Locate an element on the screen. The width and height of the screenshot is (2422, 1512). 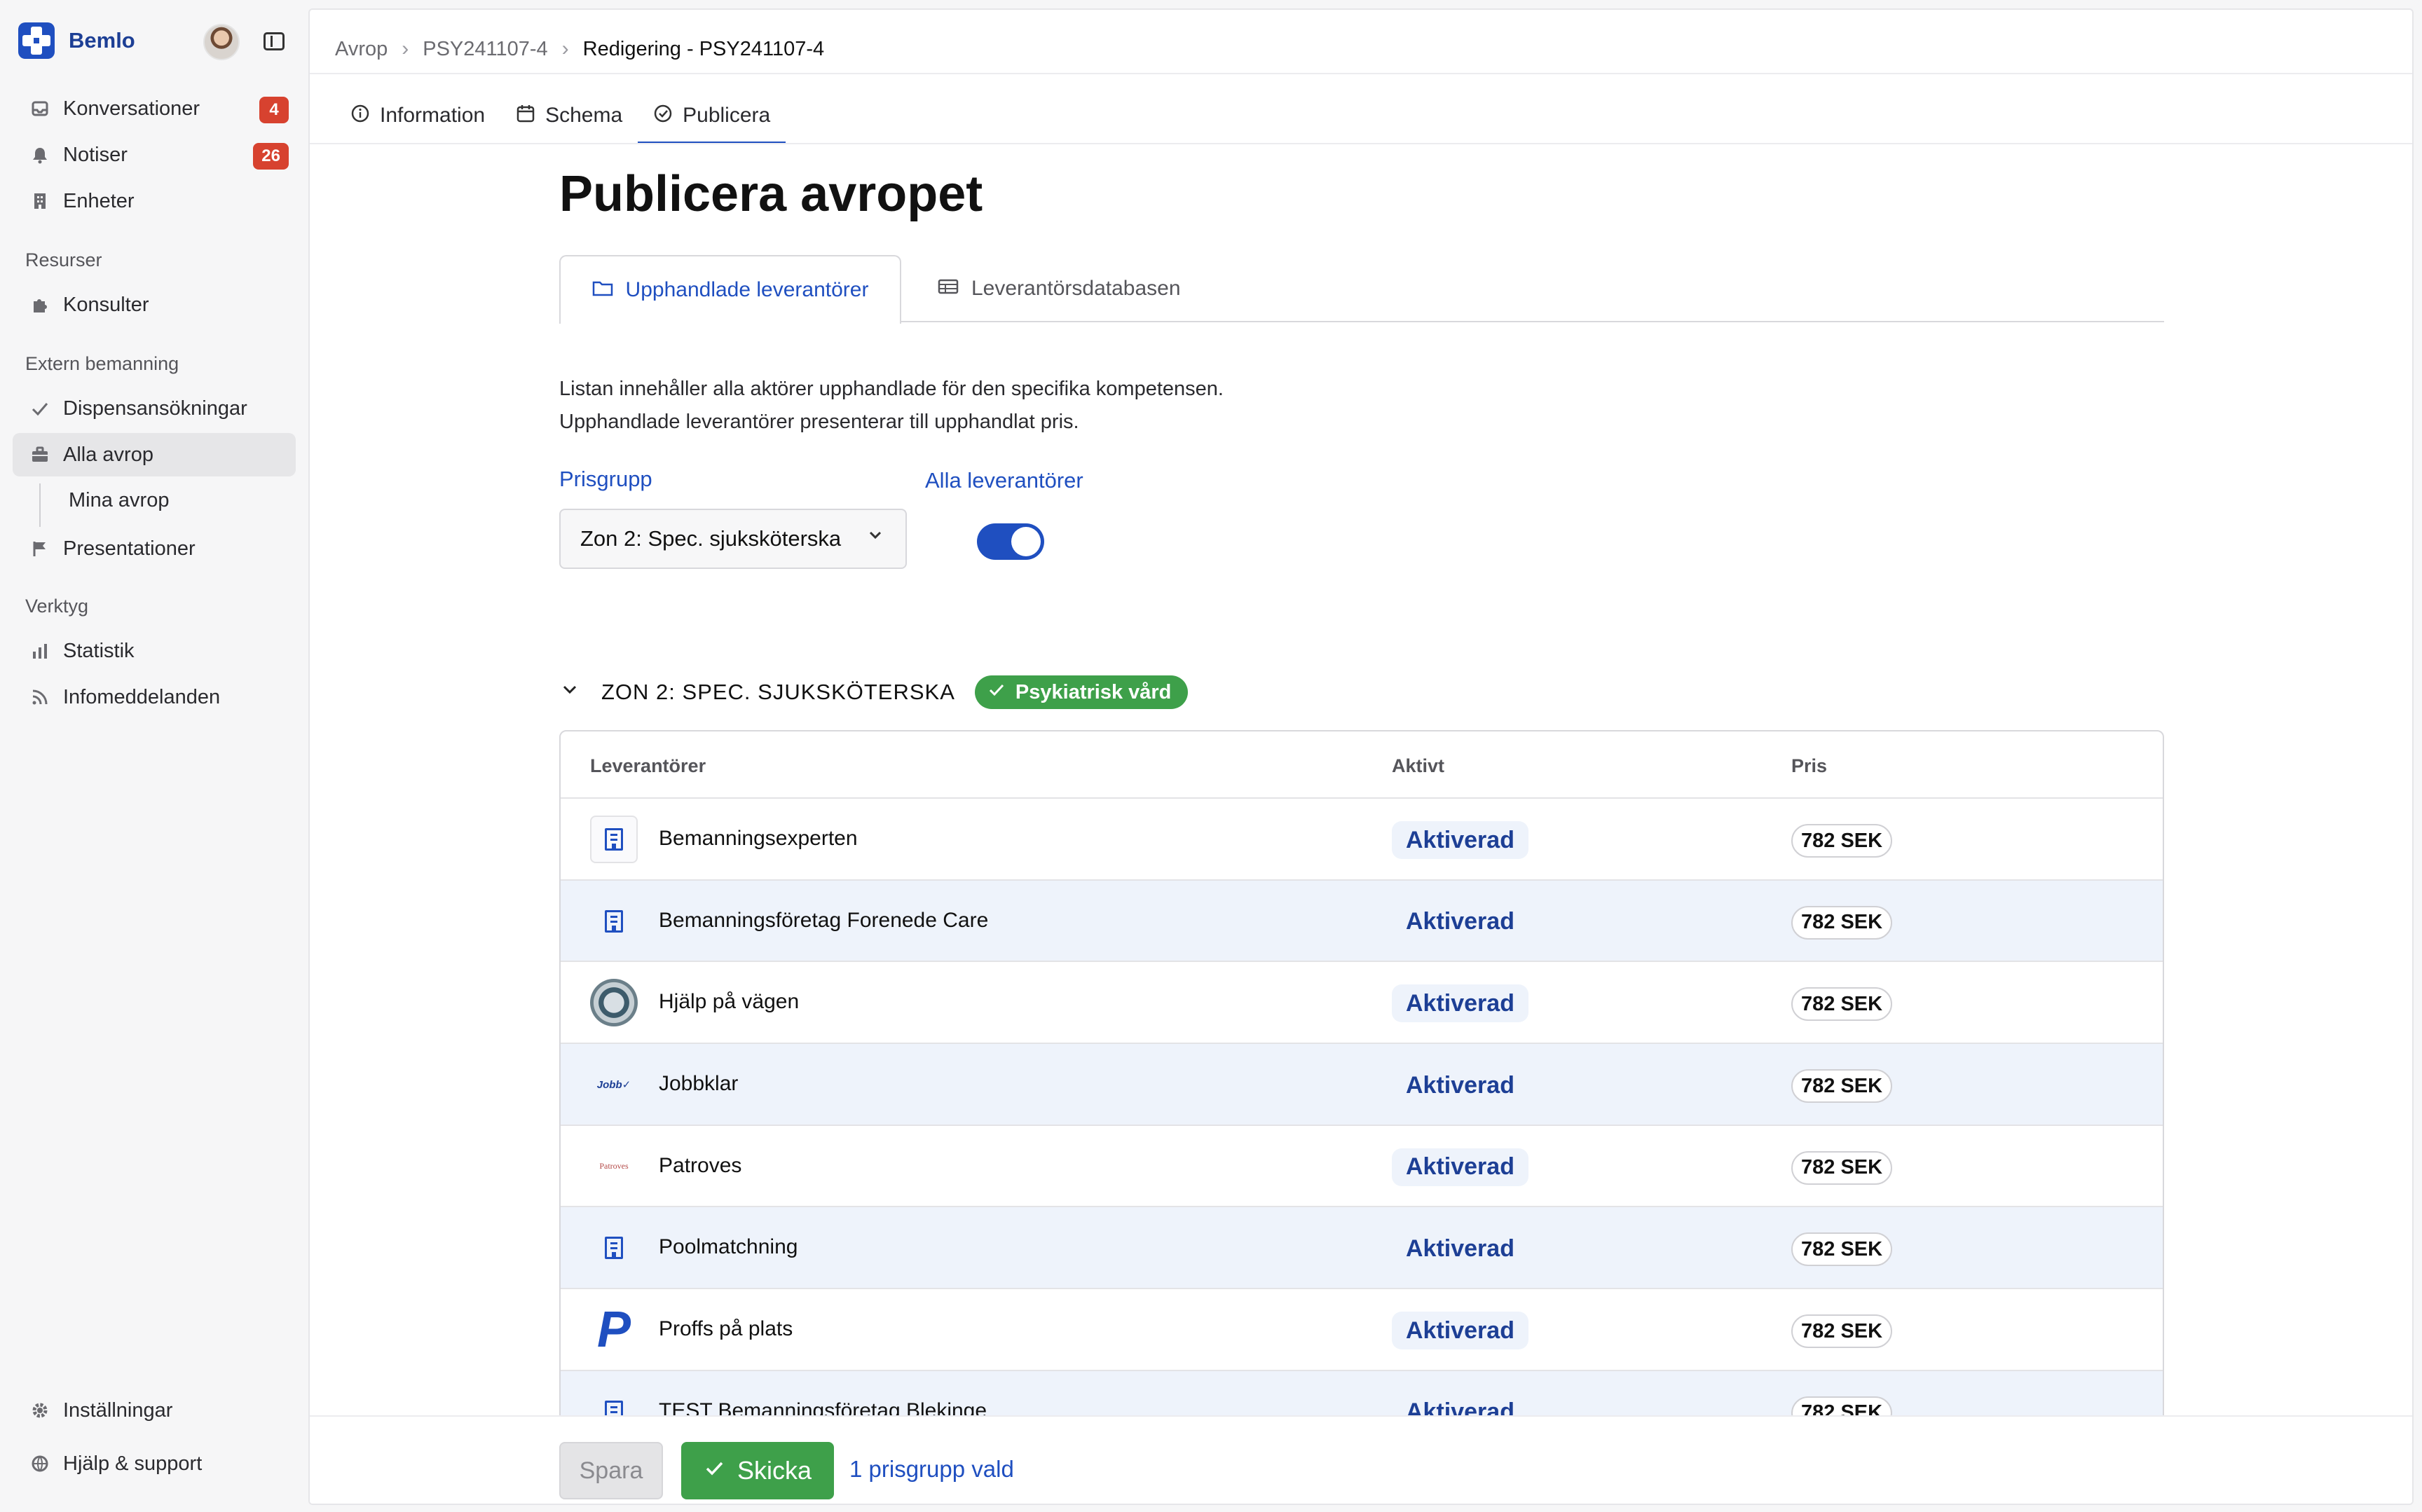
supplier-name: Jobbklar is located at coordinates (699, 1084).